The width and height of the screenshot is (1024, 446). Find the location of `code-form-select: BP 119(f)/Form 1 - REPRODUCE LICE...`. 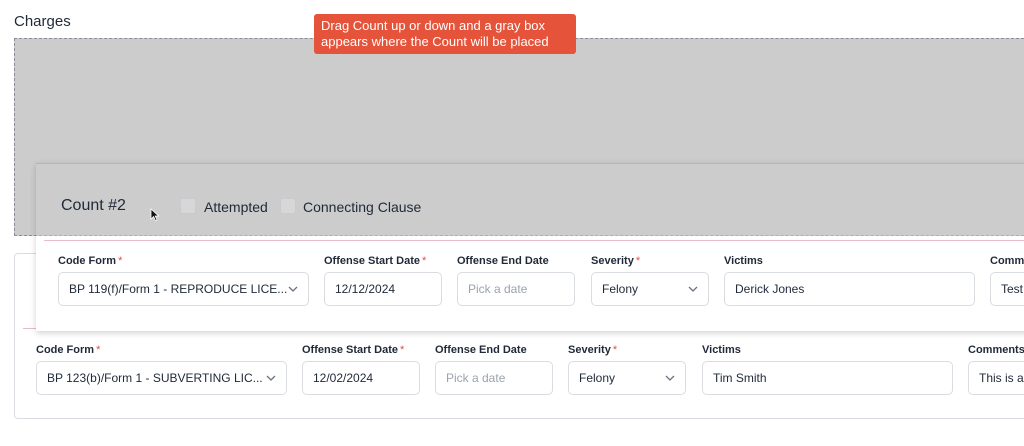

code-form-select: BP 119(f)/Form 1 - REPRODUCE LICE... is located at coordinates (183, 289).